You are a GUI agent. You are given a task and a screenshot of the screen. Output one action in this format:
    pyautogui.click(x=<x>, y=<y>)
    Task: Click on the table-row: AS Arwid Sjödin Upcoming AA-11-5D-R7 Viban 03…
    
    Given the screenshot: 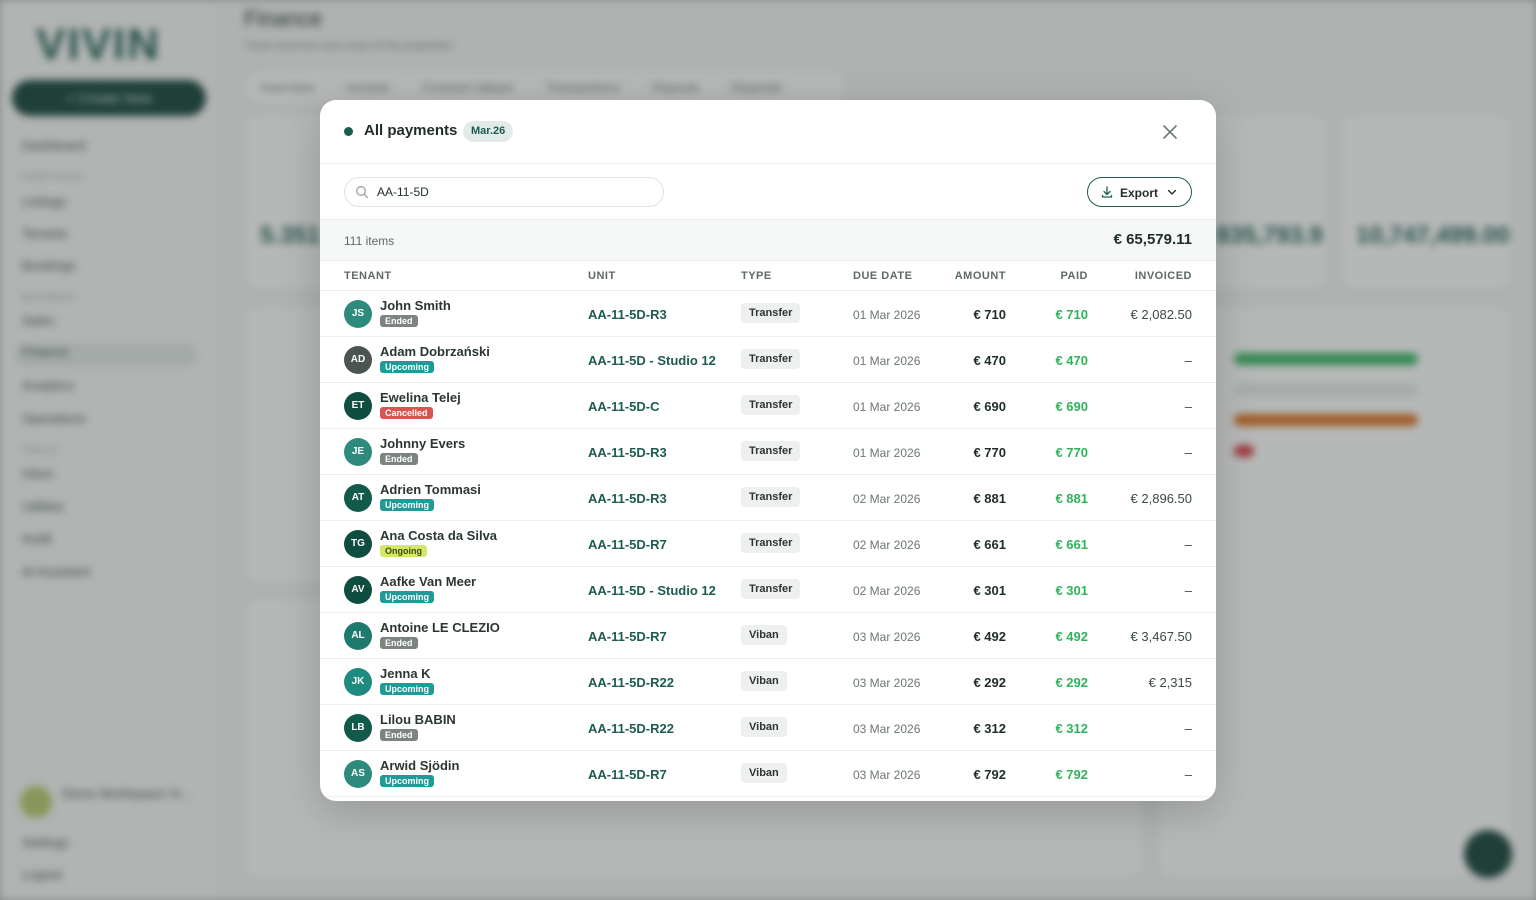 What is the action you would take?
    pyautogui.click(x=768, y=774)
    